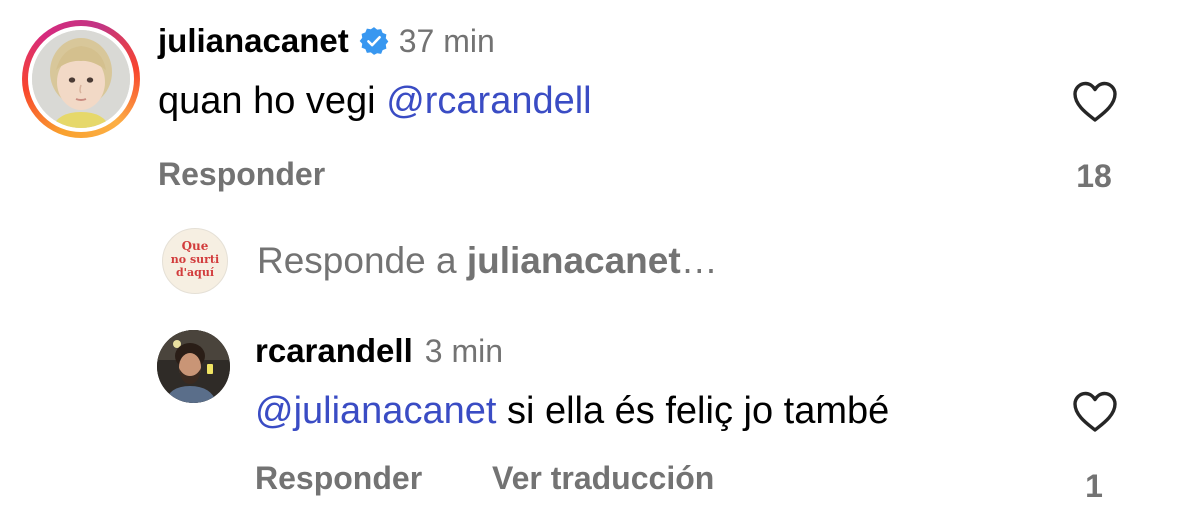 Image resolution: width=1179 pixels, height=517 pixels. I want to click on comment-text: quan ho vegi @rcarandell, so click(375, 101).